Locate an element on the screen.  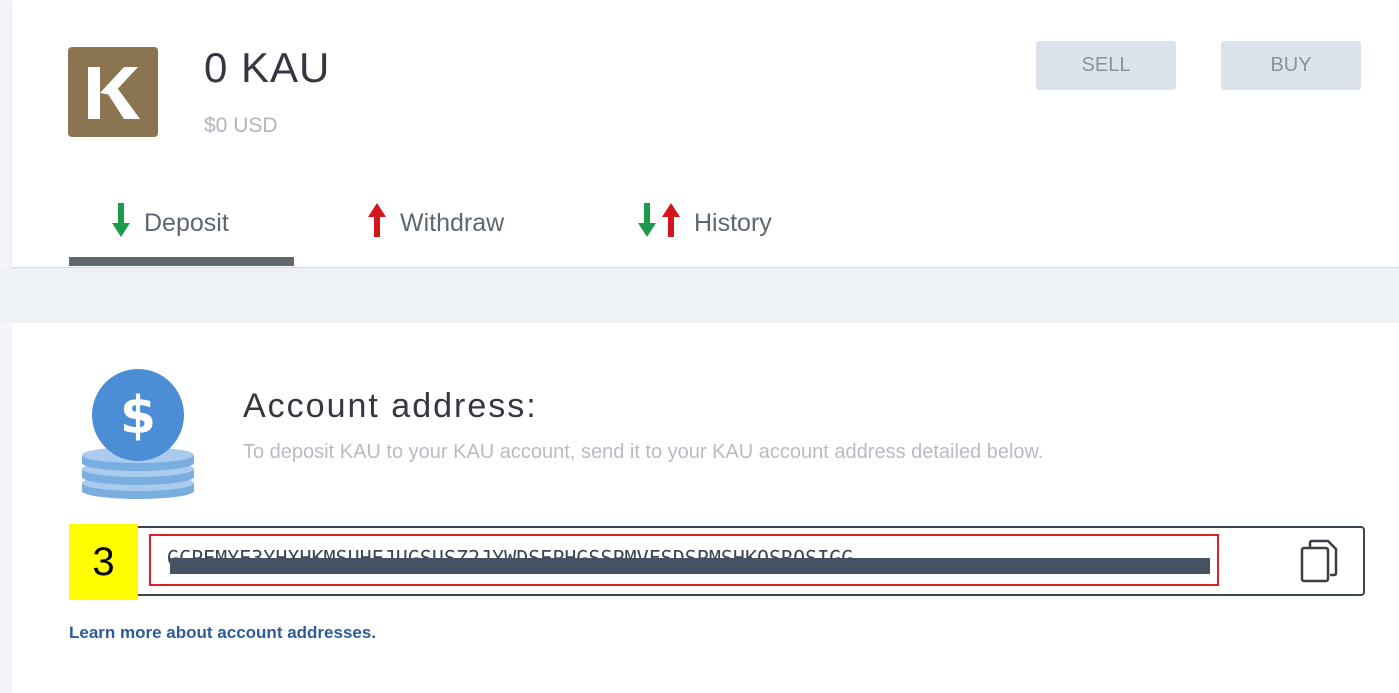
tab-label: History is located at coordinates (733, 222).